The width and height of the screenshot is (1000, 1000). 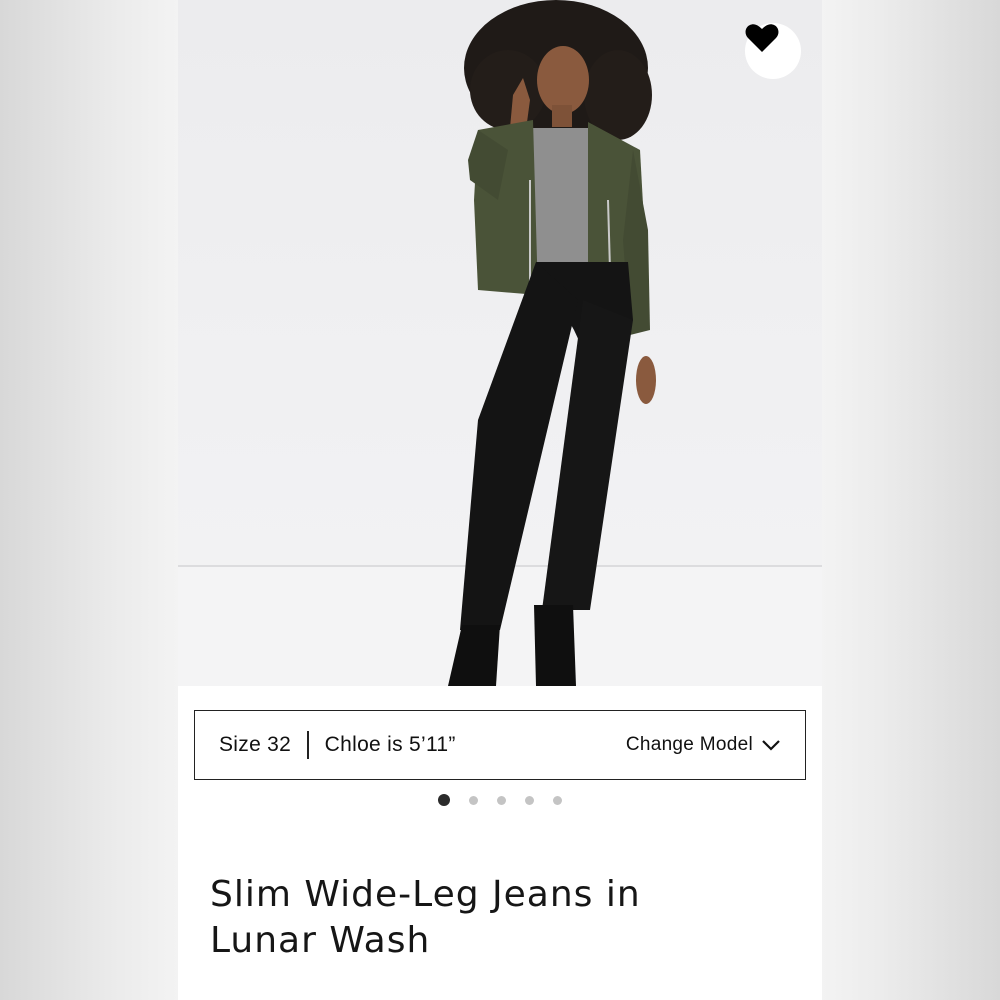 I want to click on favorite-button, so click(x=773, y=51).